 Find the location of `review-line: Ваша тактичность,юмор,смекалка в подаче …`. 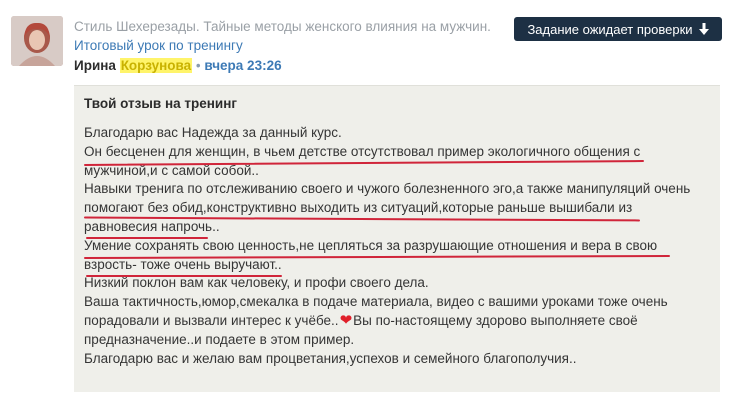

review-line: Ваша тактичность,юмор,смекалка в подаче … is located at coordinates (376, 302).